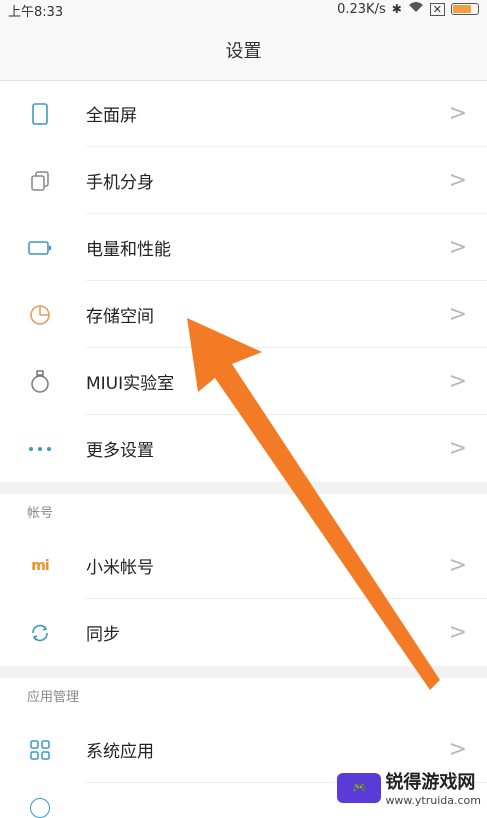 The image size is (487, 818). What do you see at coordinates (130, 384) in the screenshot?
I see `item-label: MIUI实验室` at bounding box center [130, 384].